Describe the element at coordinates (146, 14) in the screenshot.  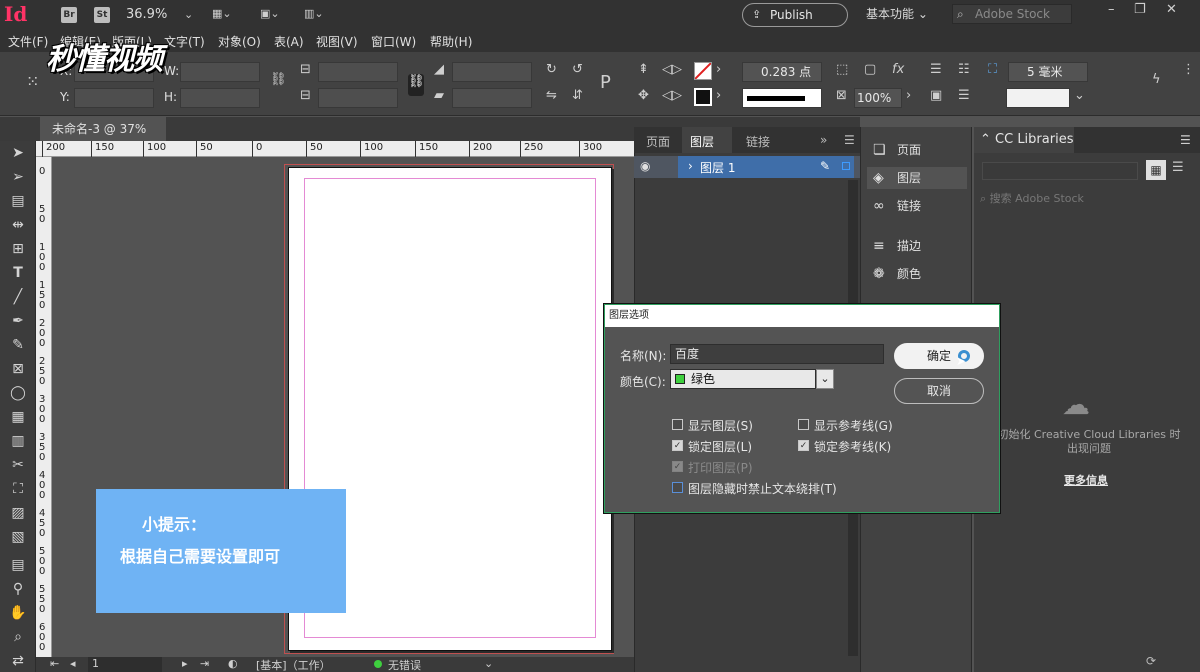
I see `zoom-level: 36.9%` at that location.